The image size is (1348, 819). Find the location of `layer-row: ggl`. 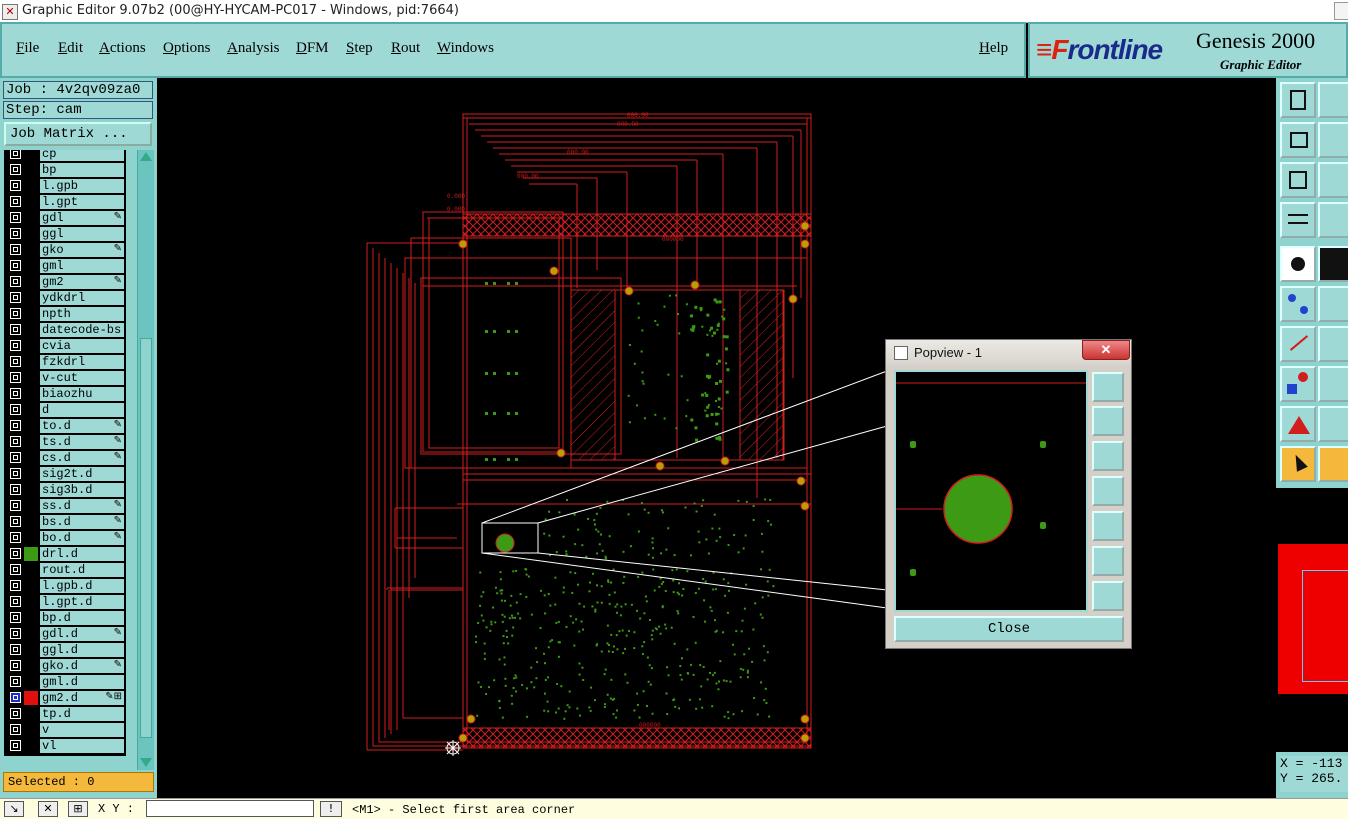

layer-row: ggl is located at coordinates (65, 234).